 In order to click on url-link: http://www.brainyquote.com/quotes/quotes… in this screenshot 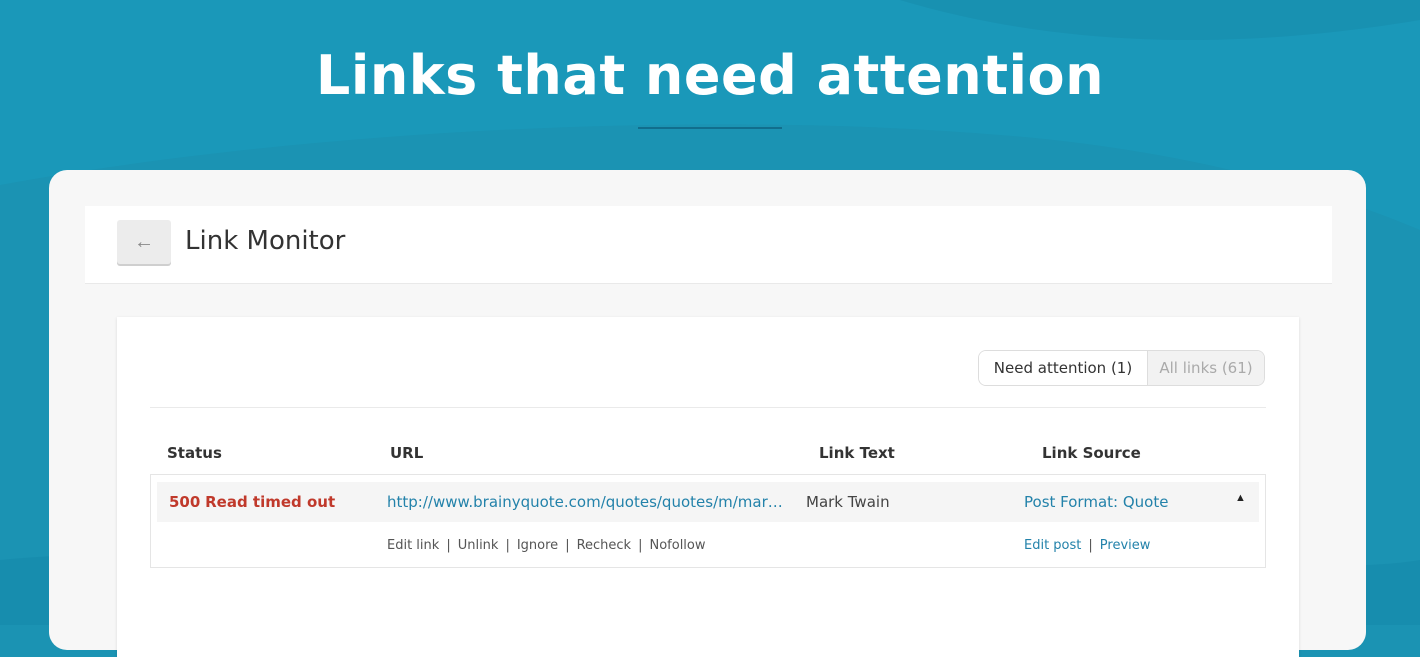, I will do `click(587, 502)`.